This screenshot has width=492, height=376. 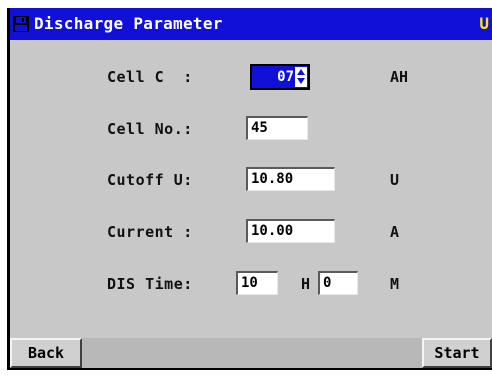 What do you see at coordinates (21, 24) in the screenshot?
I see `save-icon` at bounding box center [21, 24].